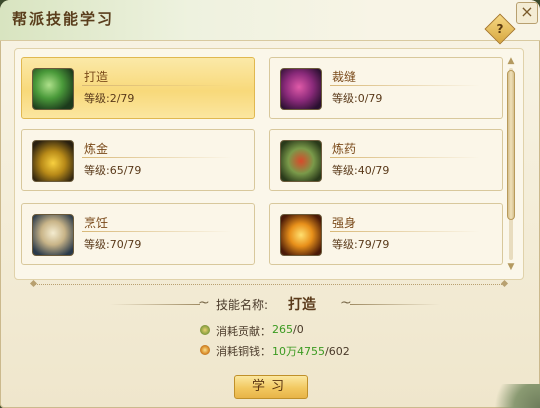 Image resolution: width=540 pixels, height=408 pixels. What do you see at coordinates (395, 304) in the screenshot?
I see `flourish-right` at bounding box center [395, 304].